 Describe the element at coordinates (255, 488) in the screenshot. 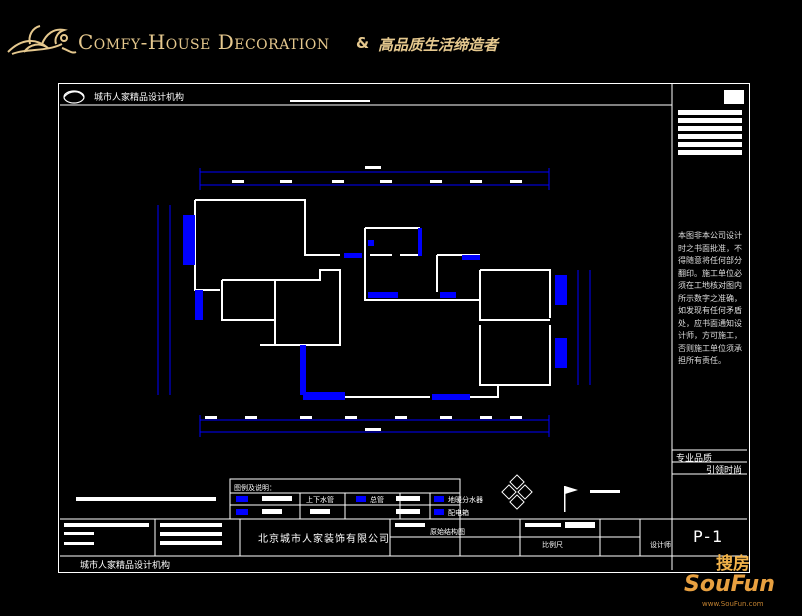

I see `legend-title: 图例及说明：` at that location.